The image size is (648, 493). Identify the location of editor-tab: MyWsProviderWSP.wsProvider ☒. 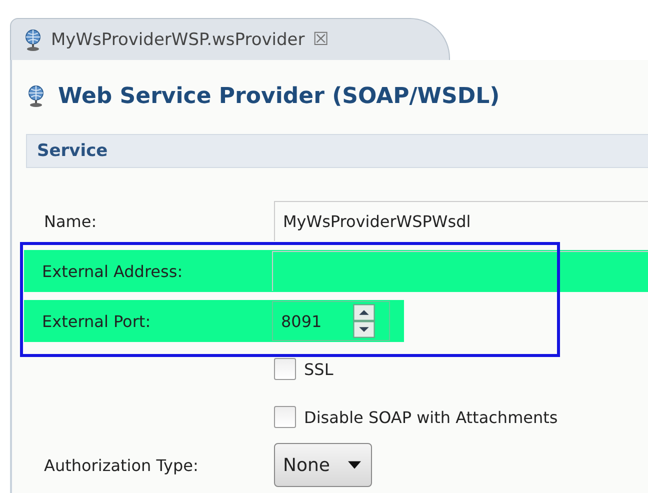
(230, 39).